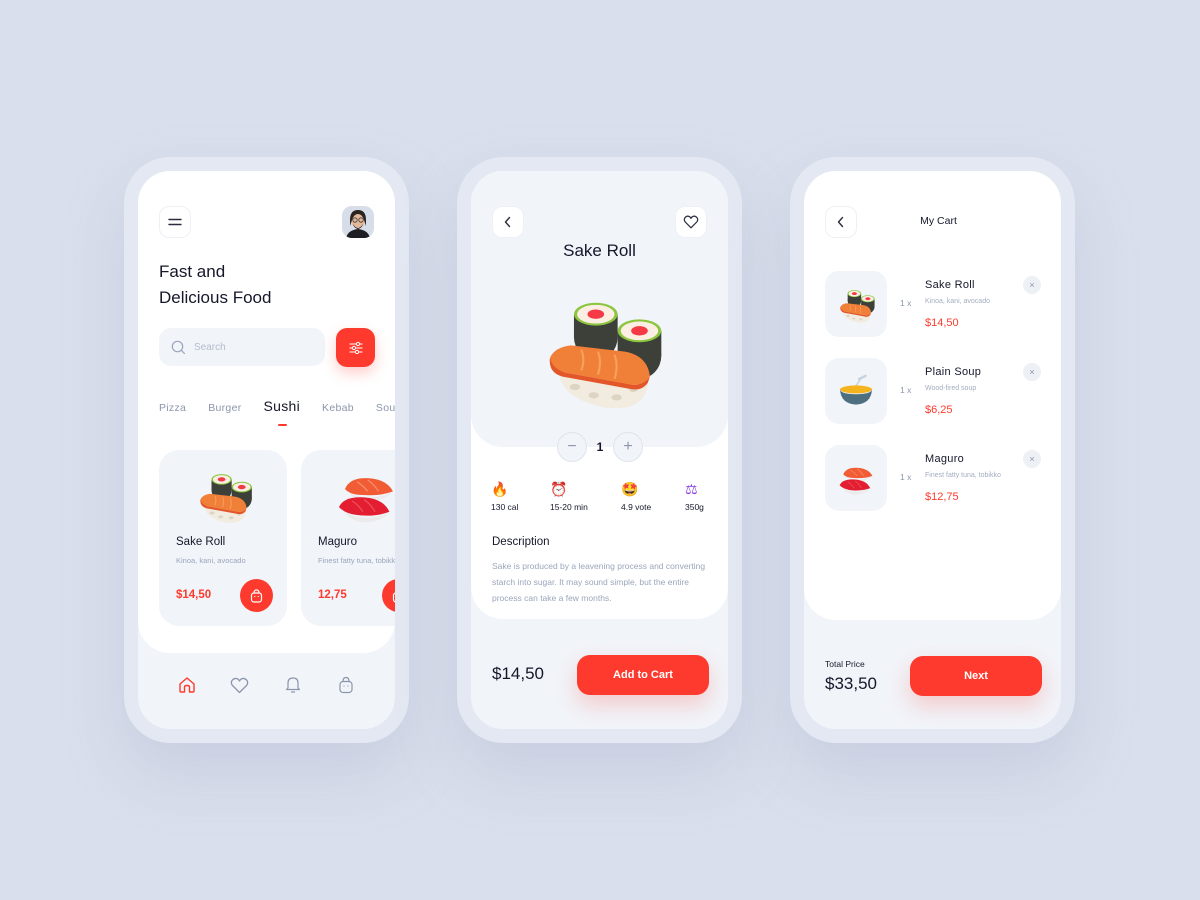 The height and width of the screenshot is (900, 1200). What do you see at coordinates (942, 323) in the screenshot?
I see `cart-item-price: $14,50` at bounding box center [942, 323].